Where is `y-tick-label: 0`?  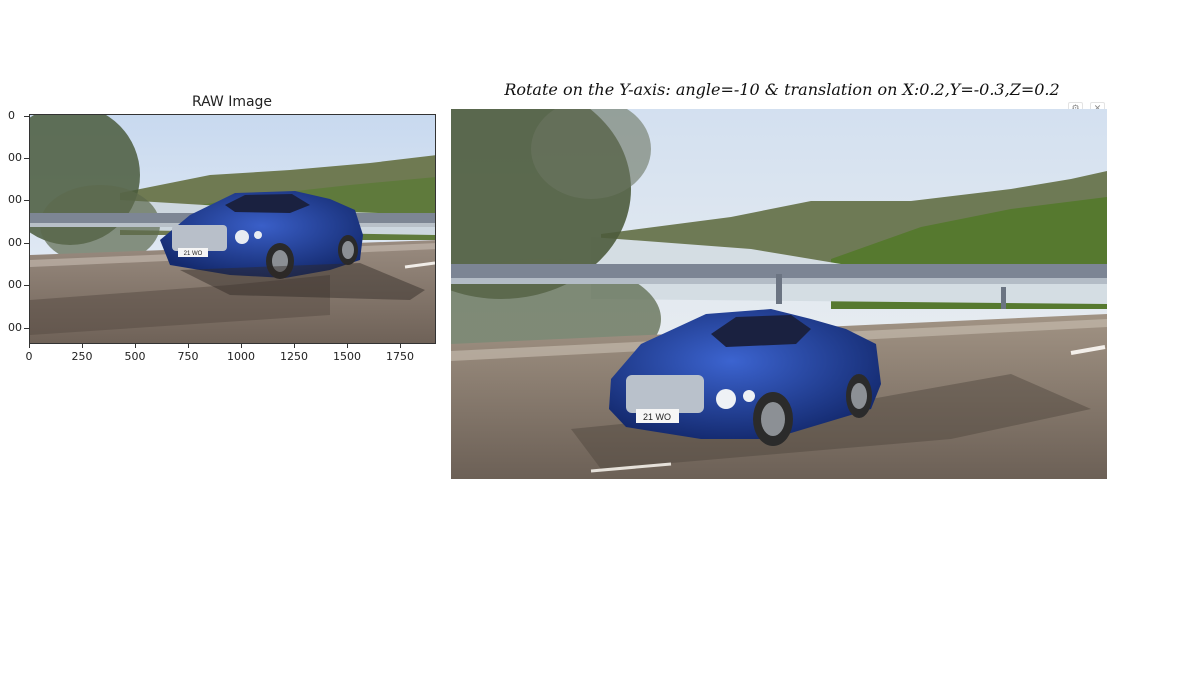 y-tick-label: 0 is located at coordinates (11, 115).